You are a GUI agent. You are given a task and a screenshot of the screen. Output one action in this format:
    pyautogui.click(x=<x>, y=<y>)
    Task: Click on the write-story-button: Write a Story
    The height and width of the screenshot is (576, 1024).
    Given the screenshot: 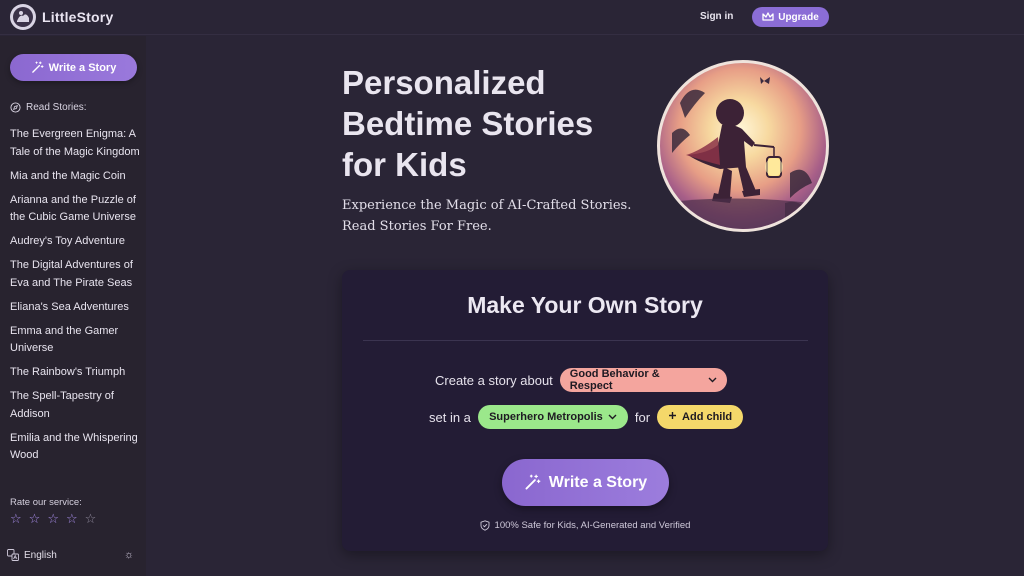 What is the action you would take?
    pyautogui.click(x=585, y=482)
    